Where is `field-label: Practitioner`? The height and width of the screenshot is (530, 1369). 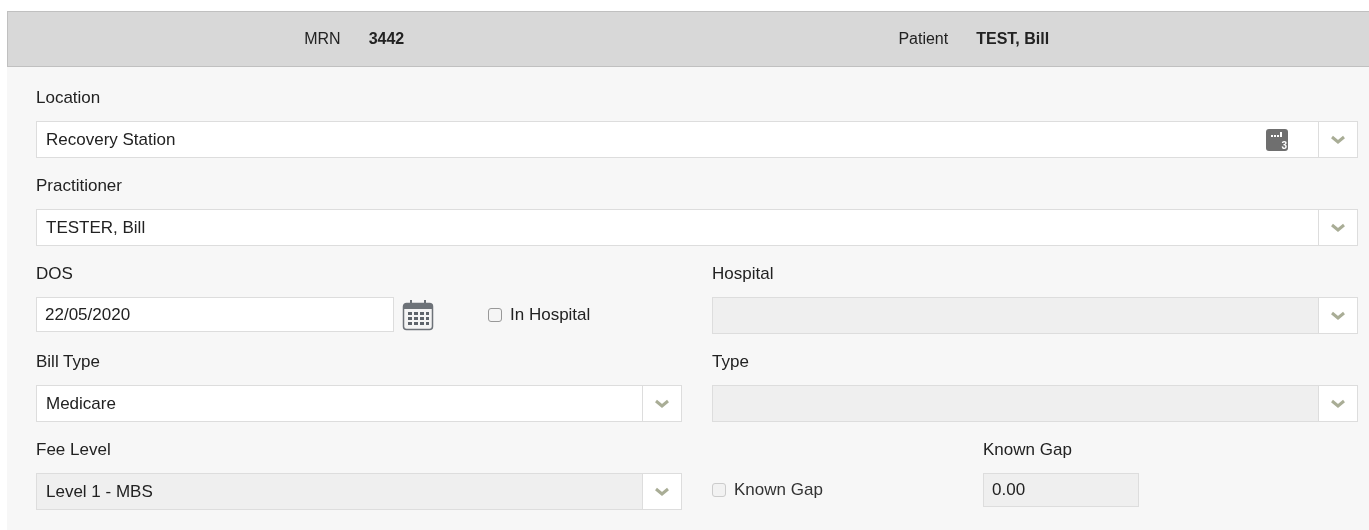 field-label: Practitioner is located at coordinates (79, 186).